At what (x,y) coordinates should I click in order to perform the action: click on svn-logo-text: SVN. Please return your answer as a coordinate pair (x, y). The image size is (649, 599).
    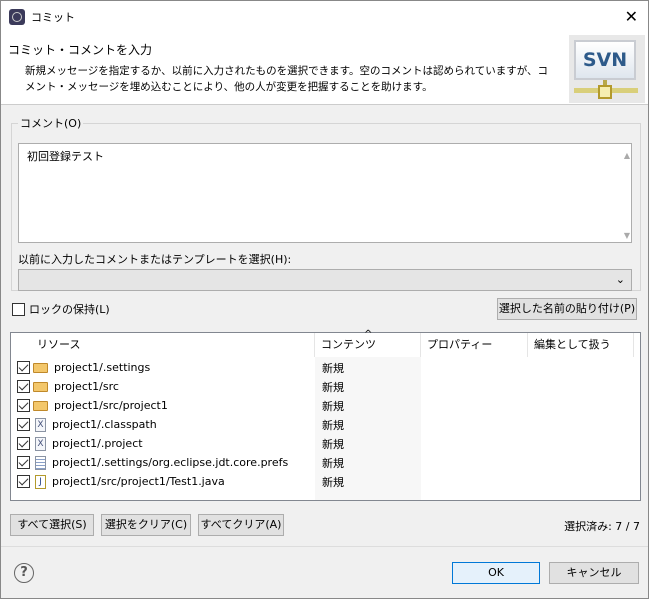
    Looking at the image, I should click on (605, 60).